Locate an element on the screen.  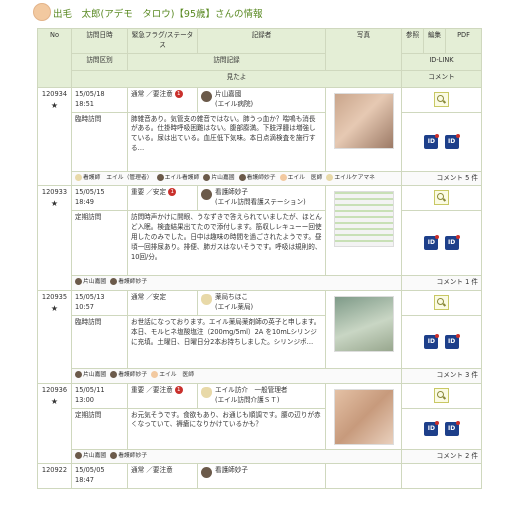
comment-count-link: コメント 3 件 is located at coordinates (441, 375).